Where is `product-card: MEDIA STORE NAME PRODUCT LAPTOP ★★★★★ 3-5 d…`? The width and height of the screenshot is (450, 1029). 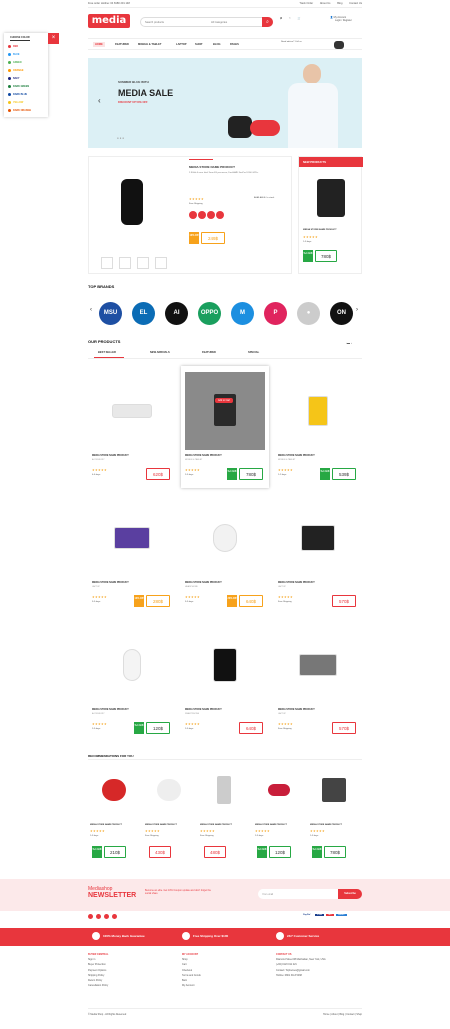
product-card: MEDIA STORE NAME PRODUCT LAPTOP ★★★★★ 3-5 d… is located at coordinates (132, 554).